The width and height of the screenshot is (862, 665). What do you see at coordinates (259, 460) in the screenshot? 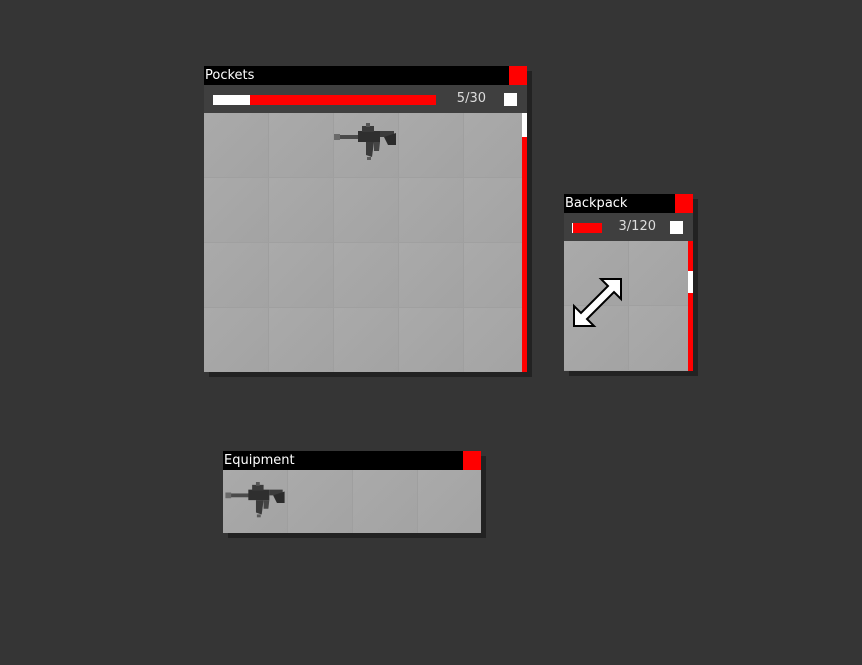
I see `equipment-title: Equipment` at bounding box center [259, 460].